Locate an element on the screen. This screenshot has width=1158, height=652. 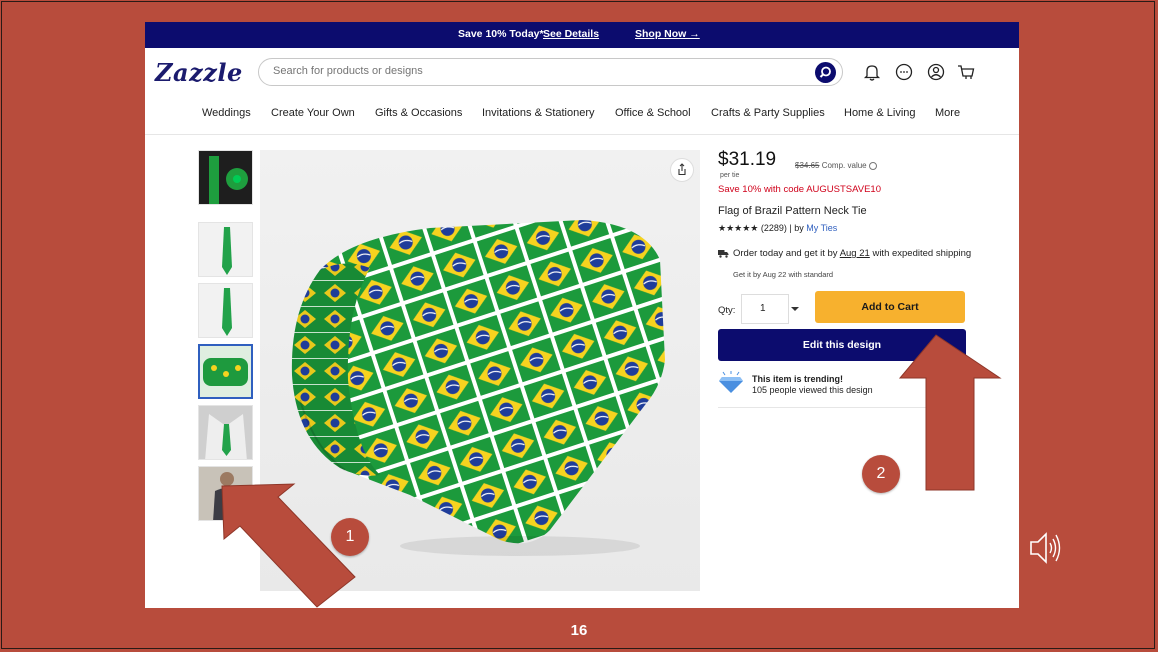
slide-number: 16 is located at coordinates (579, 630).